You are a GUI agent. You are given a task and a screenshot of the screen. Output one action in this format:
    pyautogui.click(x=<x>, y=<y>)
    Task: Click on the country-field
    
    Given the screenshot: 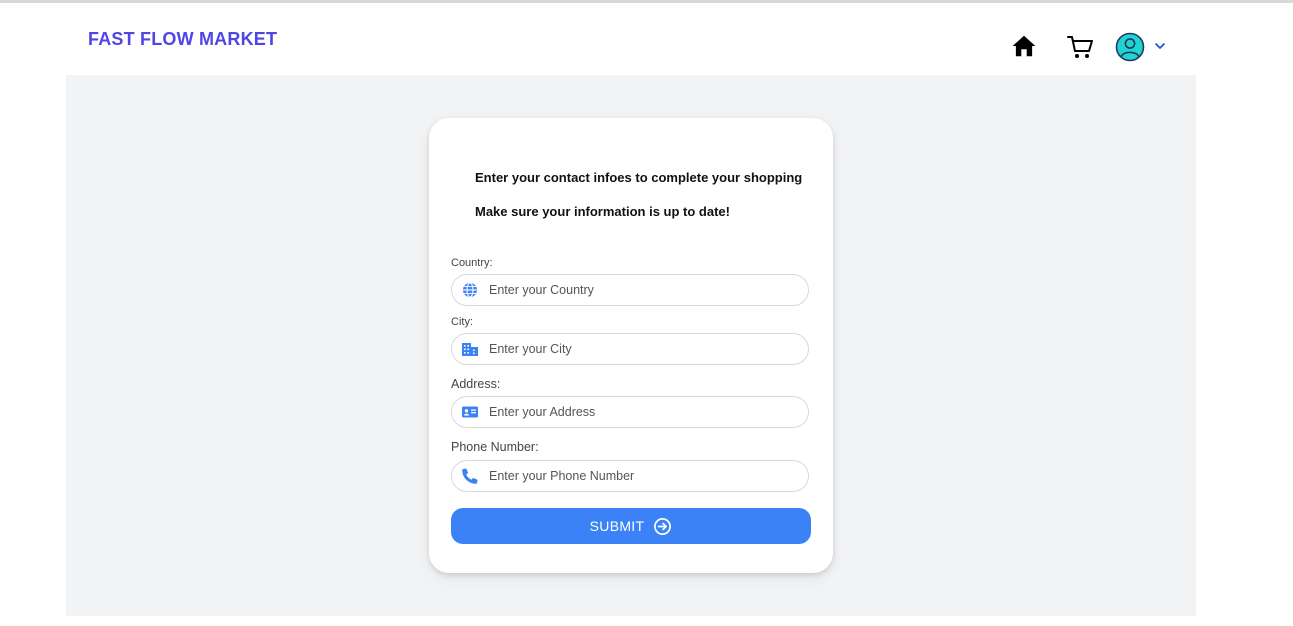 What is the action you would take?
    pyautogui.click(x=630, y=290)
    